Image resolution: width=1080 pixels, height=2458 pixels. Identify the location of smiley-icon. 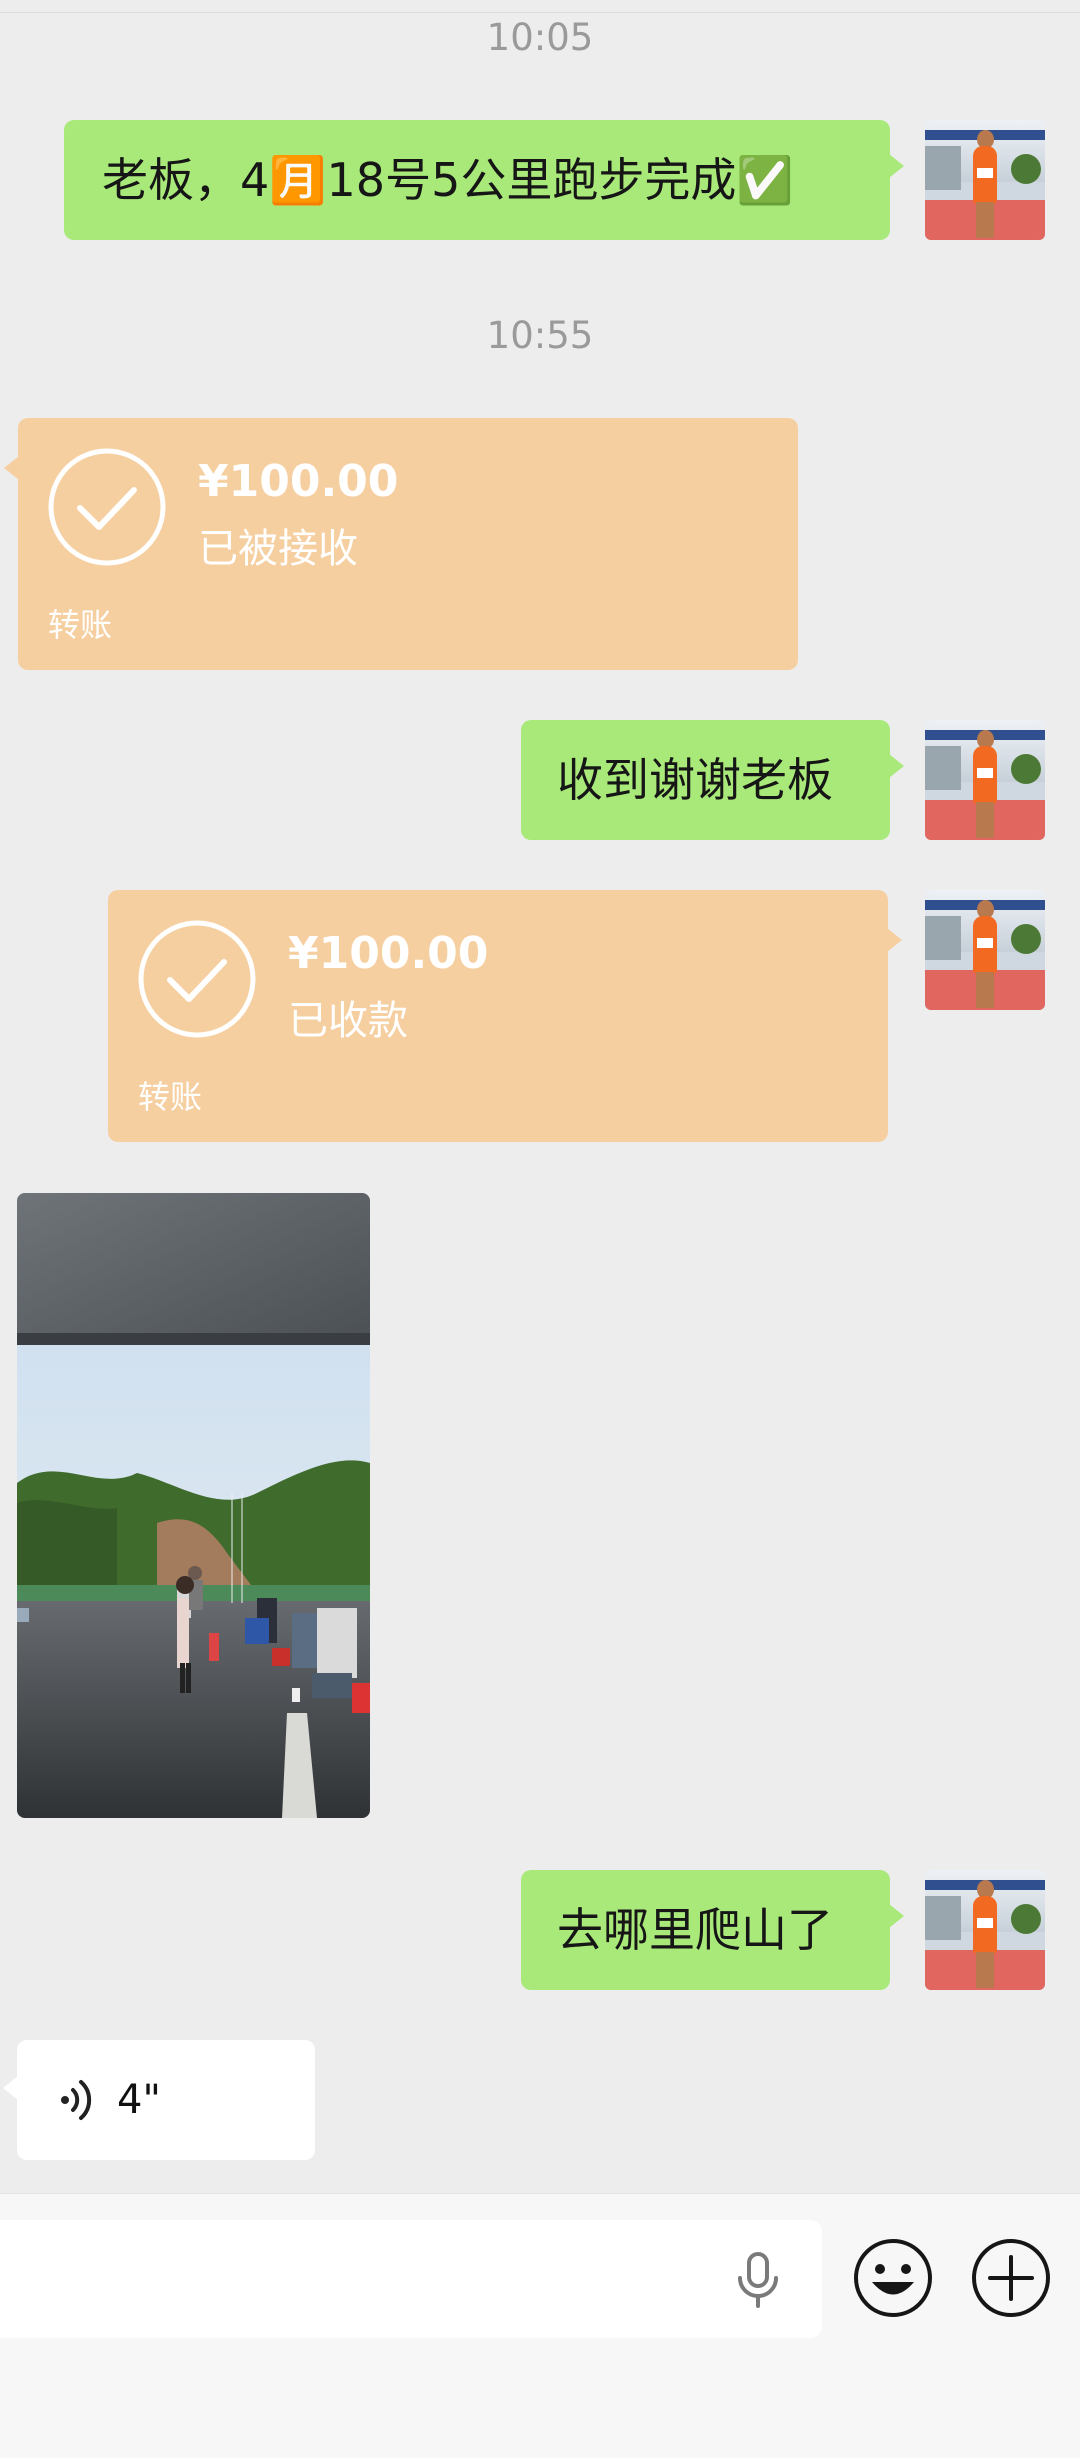
(893, 2278).